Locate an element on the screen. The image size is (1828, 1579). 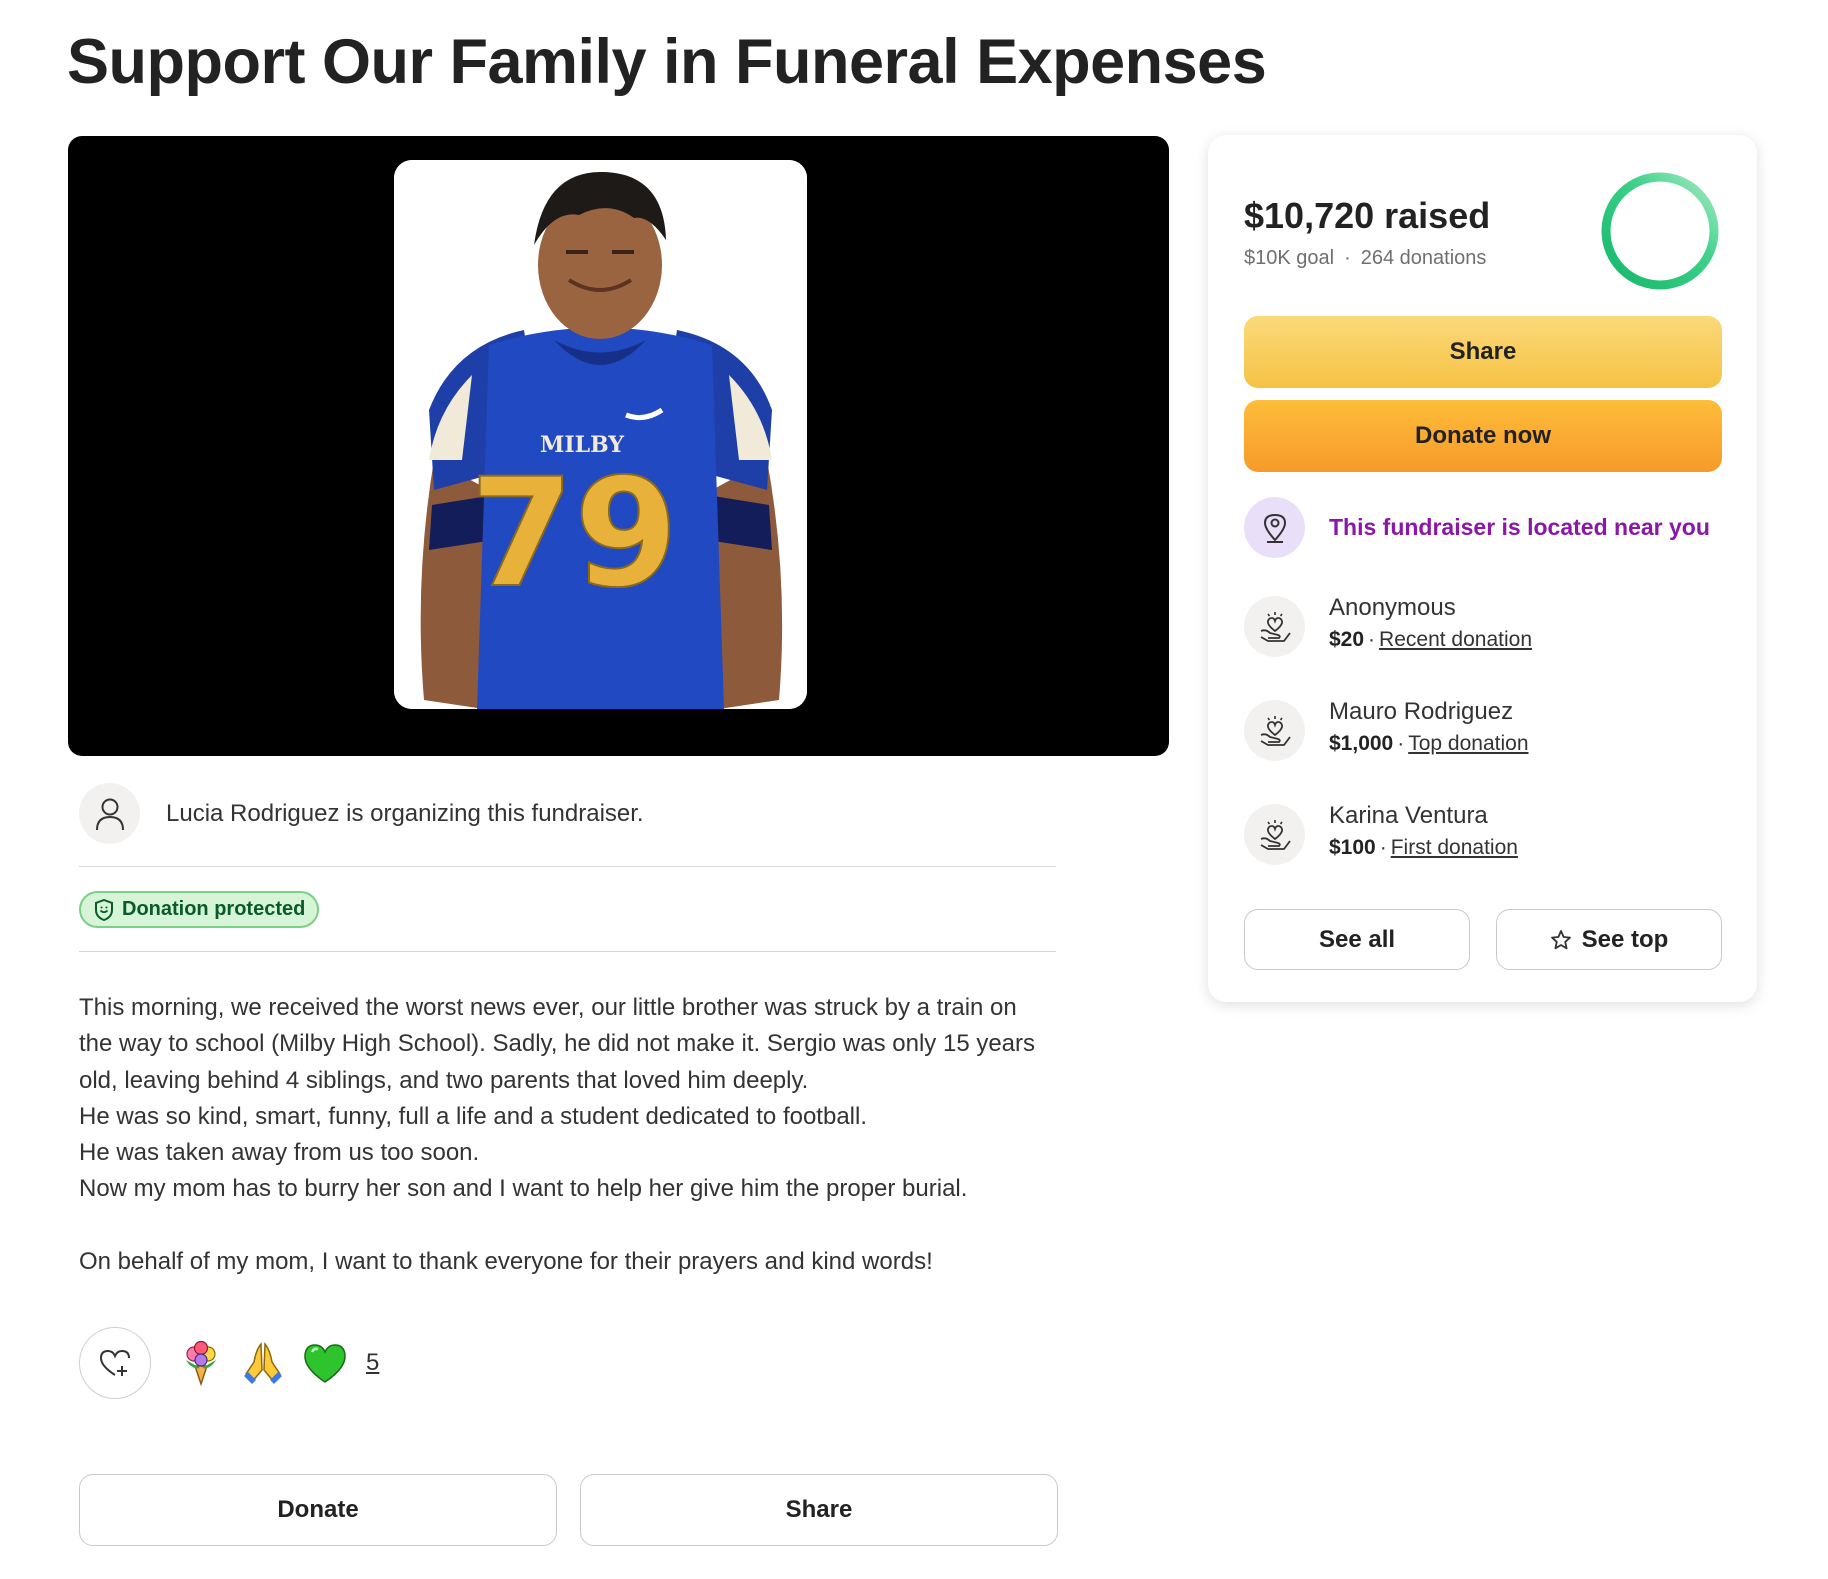
bouquet-icon is located at coordinates (201, 1363).